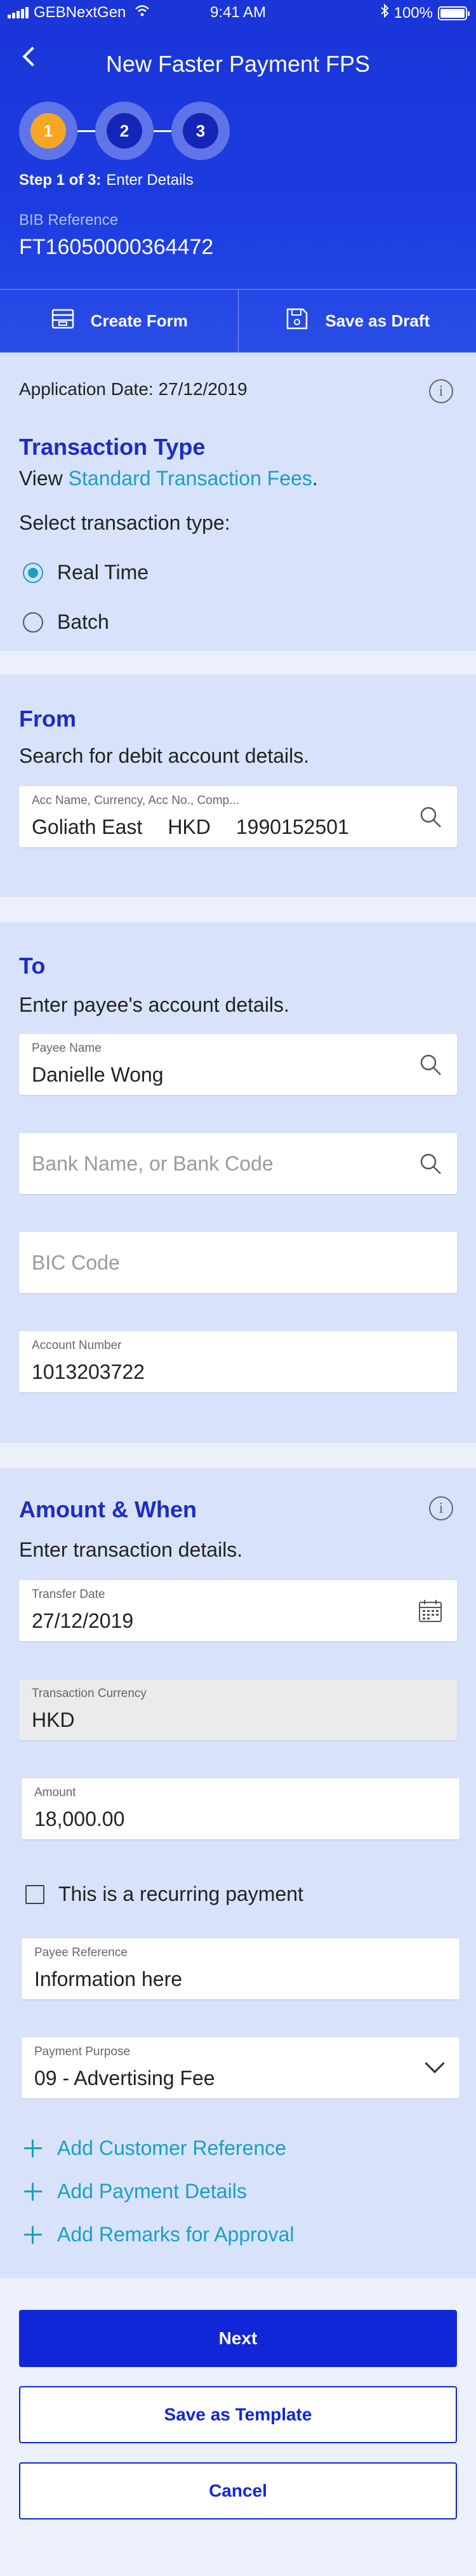  I want to click on cancel-button: Cancel, so click(238, 2490).